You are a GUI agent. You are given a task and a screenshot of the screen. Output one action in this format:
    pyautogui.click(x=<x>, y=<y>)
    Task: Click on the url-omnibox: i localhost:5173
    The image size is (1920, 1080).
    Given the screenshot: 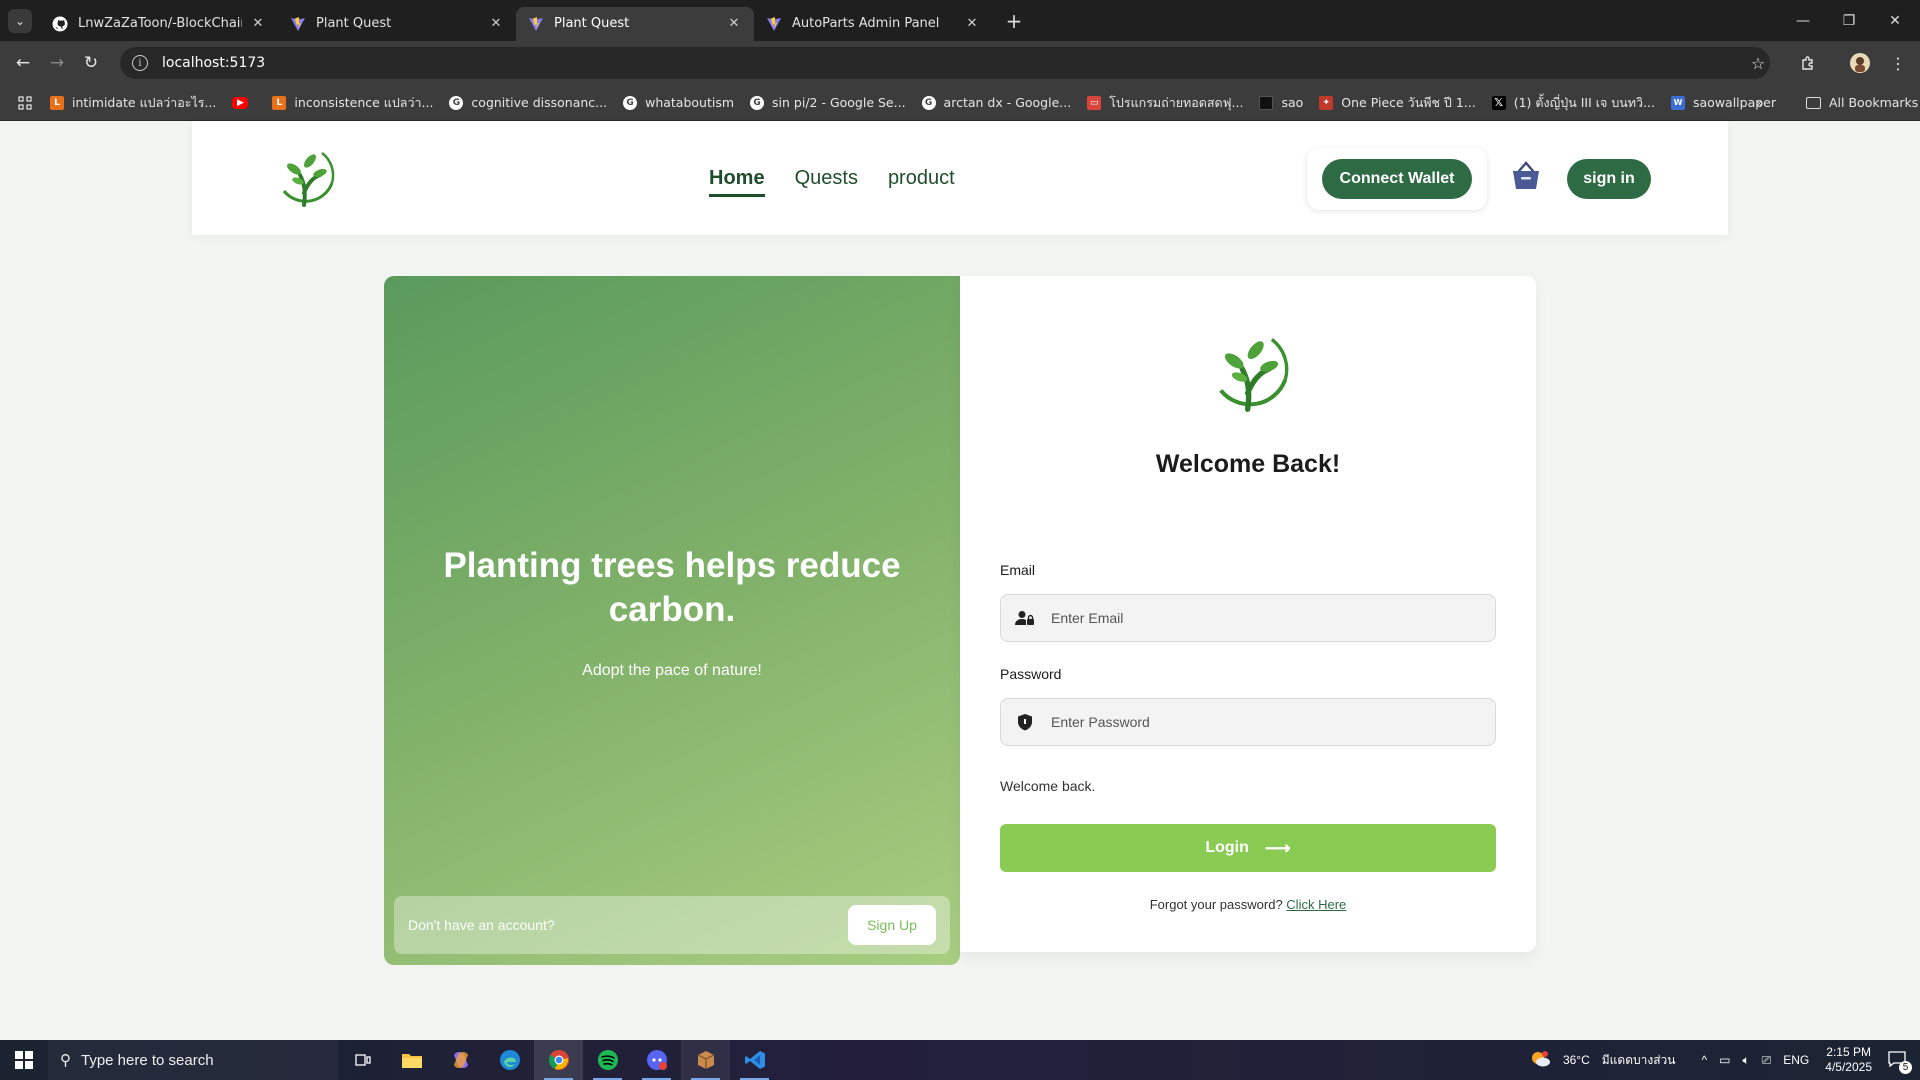 What is the action you would take?
    pyautogui.click(x=945, y=63)
    